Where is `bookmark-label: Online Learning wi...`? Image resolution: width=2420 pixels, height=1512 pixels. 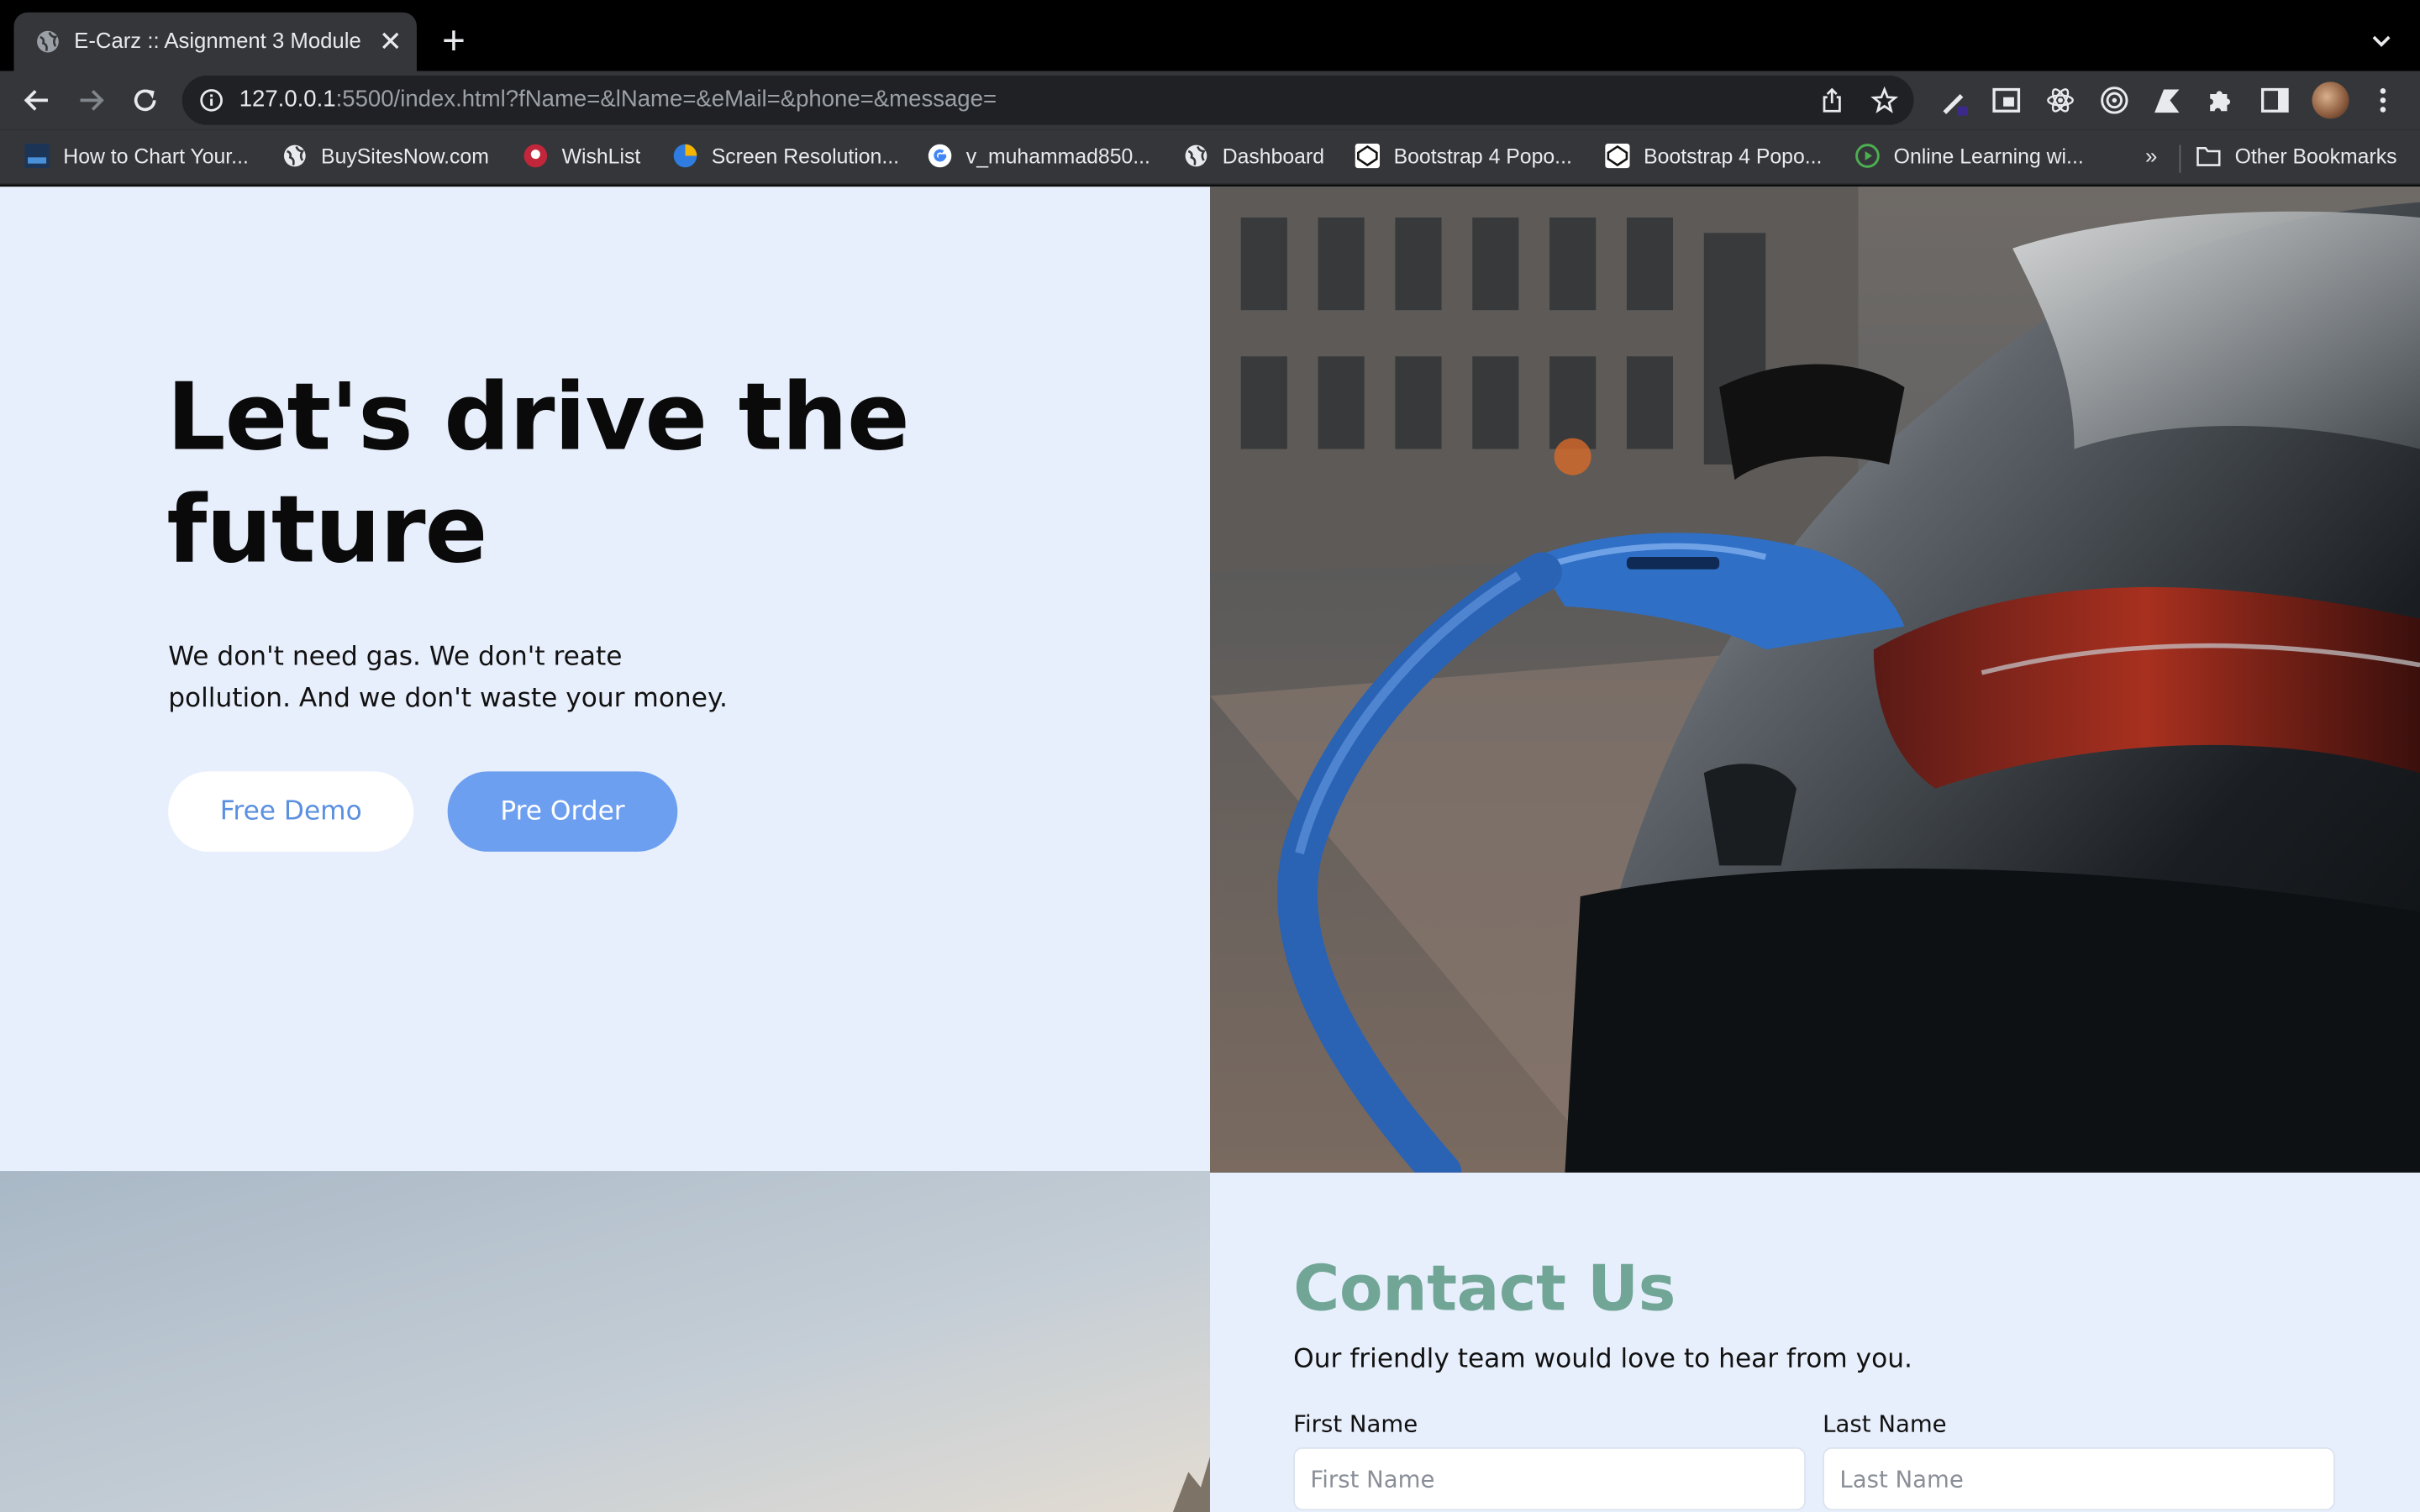
bookmark-label: Online Learning wi... is located at coordinates (1988, 156).